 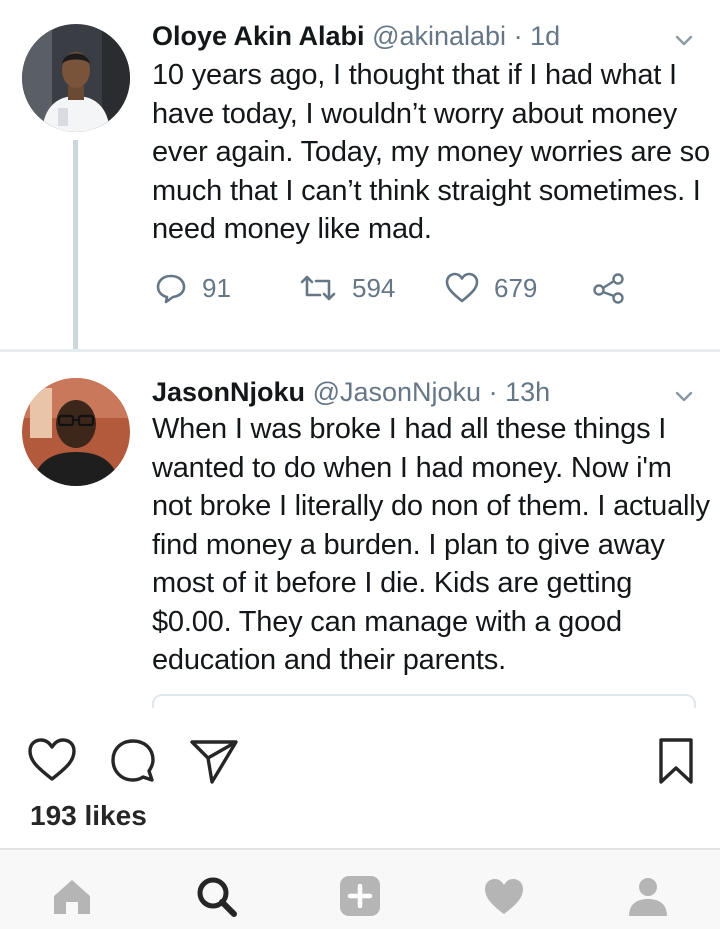 I want to click on send-icon, so click(x=214, y=761).